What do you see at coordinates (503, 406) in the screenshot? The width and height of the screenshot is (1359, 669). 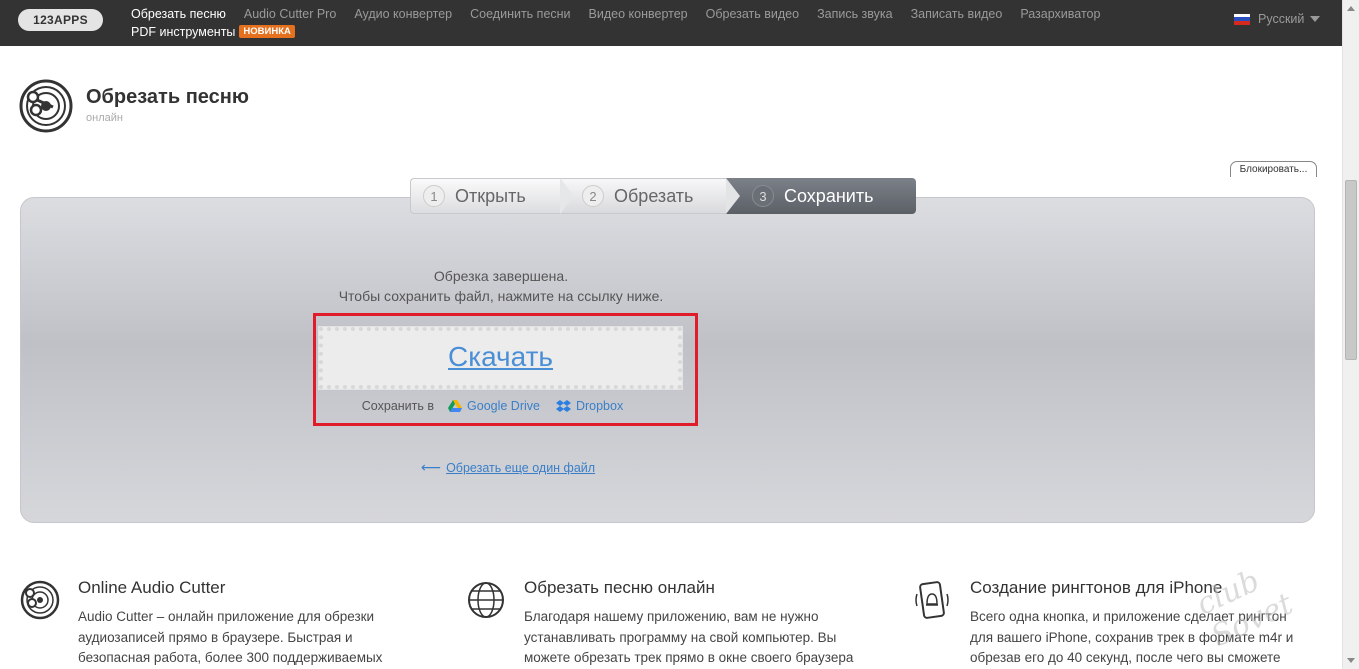 I see `google-drive-label: Google Drive` at bounding box center [503, 406].